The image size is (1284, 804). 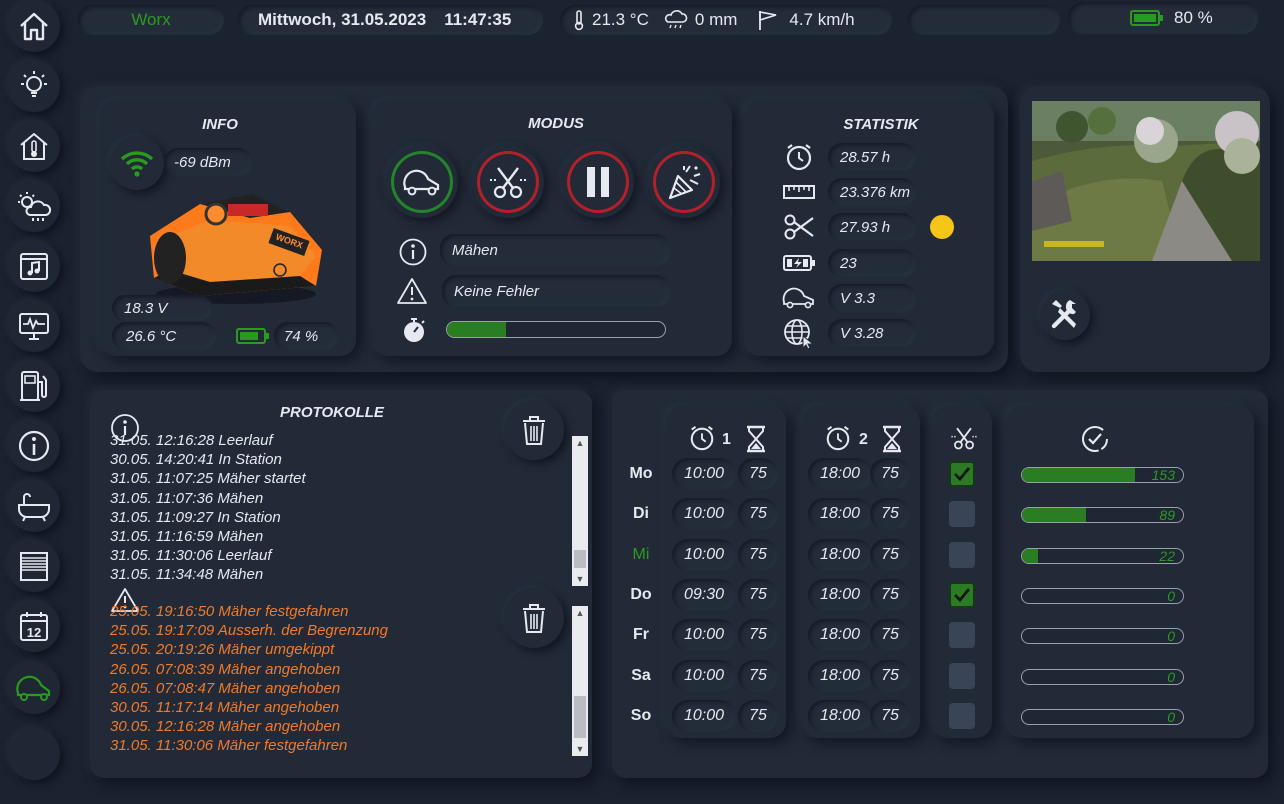 What do you see at coordinates (225, 688) in the screenshot?
I see `log-entry: 26.05. 07:08:47 Mäher angehoben` at bounding box center [225, 688].